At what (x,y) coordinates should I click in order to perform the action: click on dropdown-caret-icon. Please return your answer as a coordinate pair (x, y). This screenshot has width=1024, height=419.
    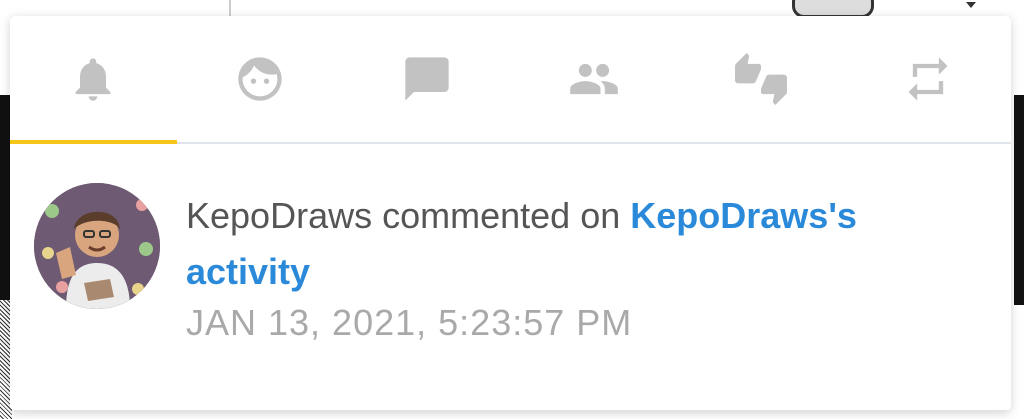
    Looking at the image, I should click on (971, 5).